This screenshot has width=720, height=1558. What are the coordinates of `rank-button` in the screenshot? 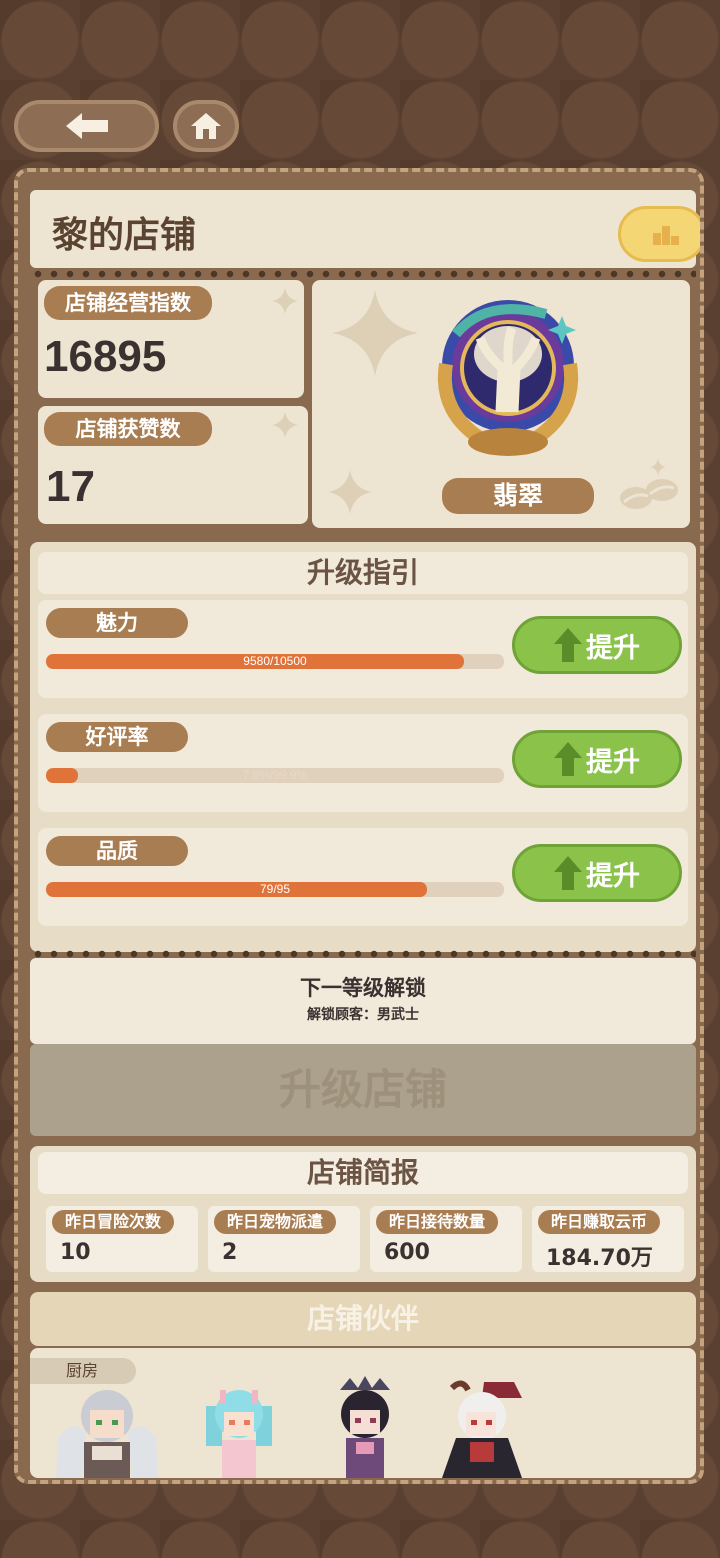 It's located at (659, 234).